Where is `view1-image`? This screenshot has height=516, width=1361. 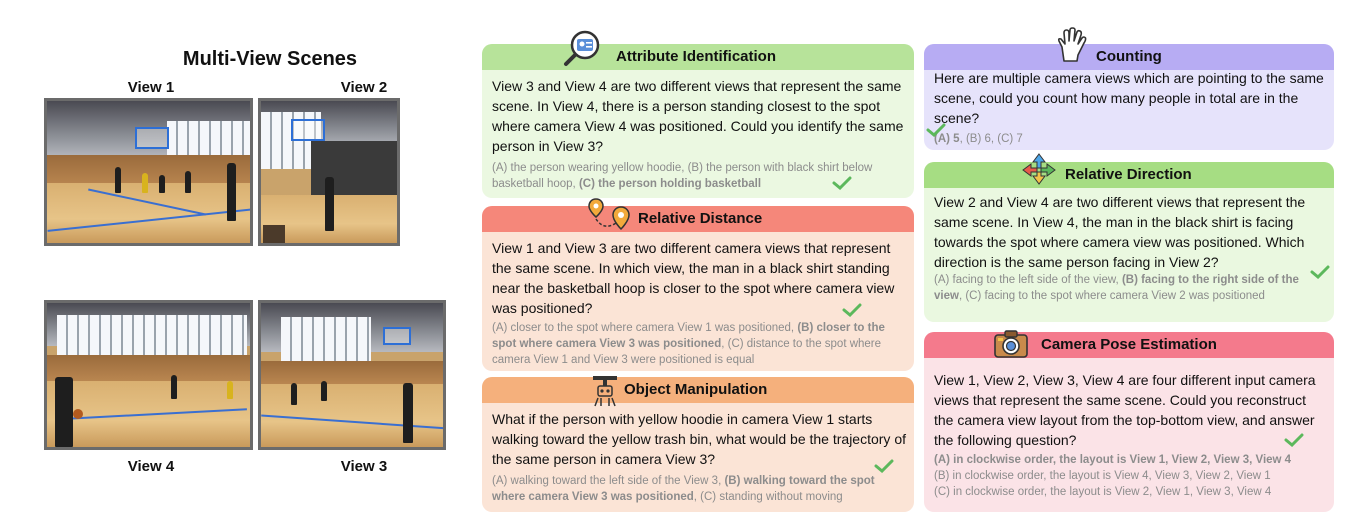
view1-image is located at coordinates (148, 172).